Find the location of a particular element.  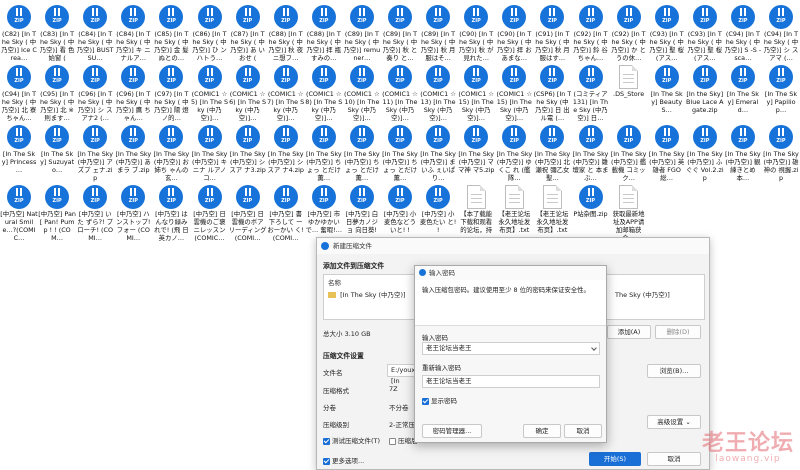

zip-file-item: ZIP [中乃空] 小 麦色たい と! ! is located at coordinates (438, 212).